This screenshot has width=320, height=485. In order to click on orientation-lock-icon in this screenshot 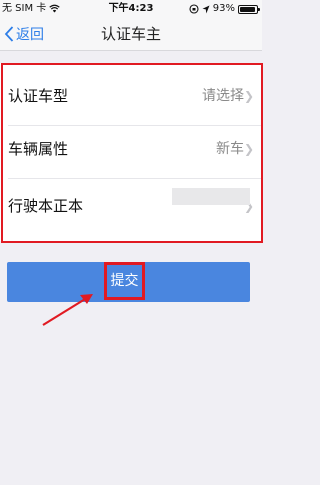, I will do `click(194, 9)`.